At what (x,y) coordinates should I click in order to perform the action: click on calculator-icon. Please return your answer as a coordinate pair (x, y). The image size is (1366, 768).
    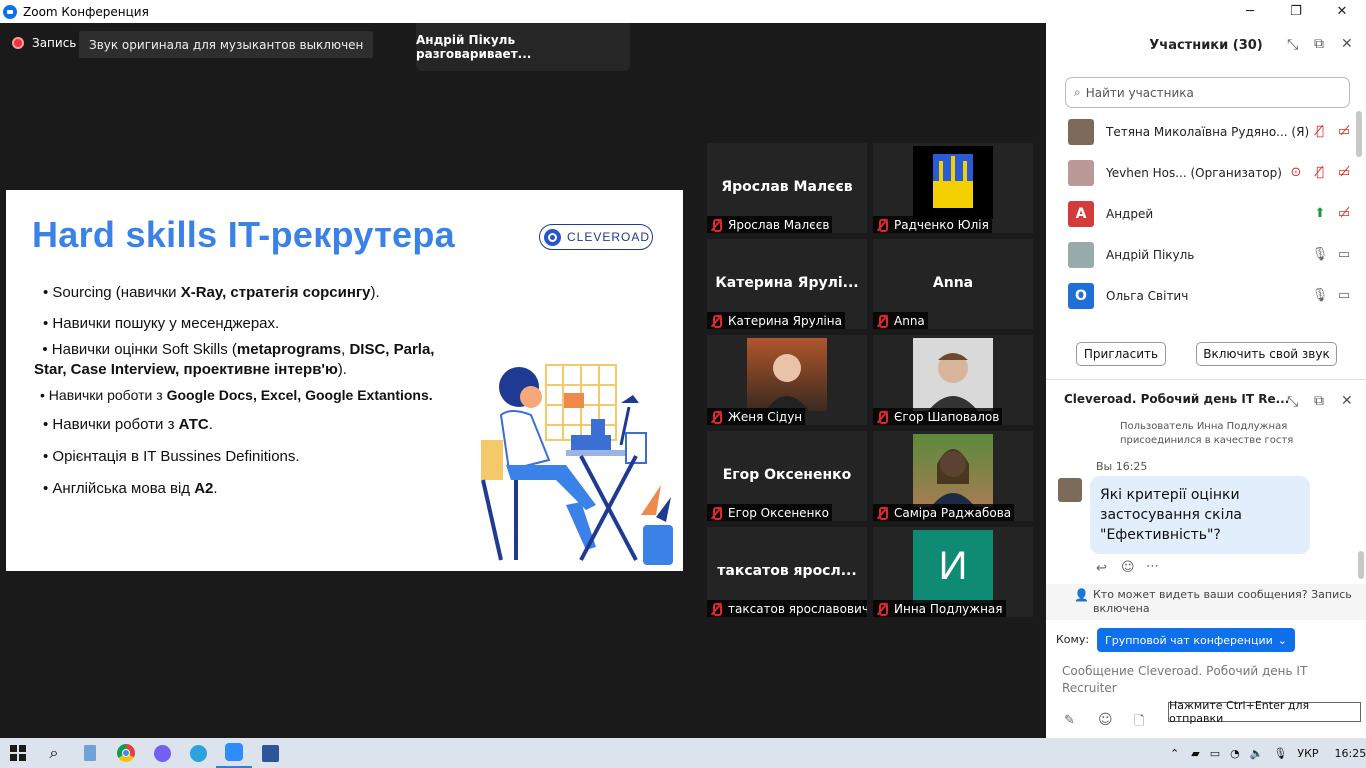
    Looking at the image, I should click on (90, 753).